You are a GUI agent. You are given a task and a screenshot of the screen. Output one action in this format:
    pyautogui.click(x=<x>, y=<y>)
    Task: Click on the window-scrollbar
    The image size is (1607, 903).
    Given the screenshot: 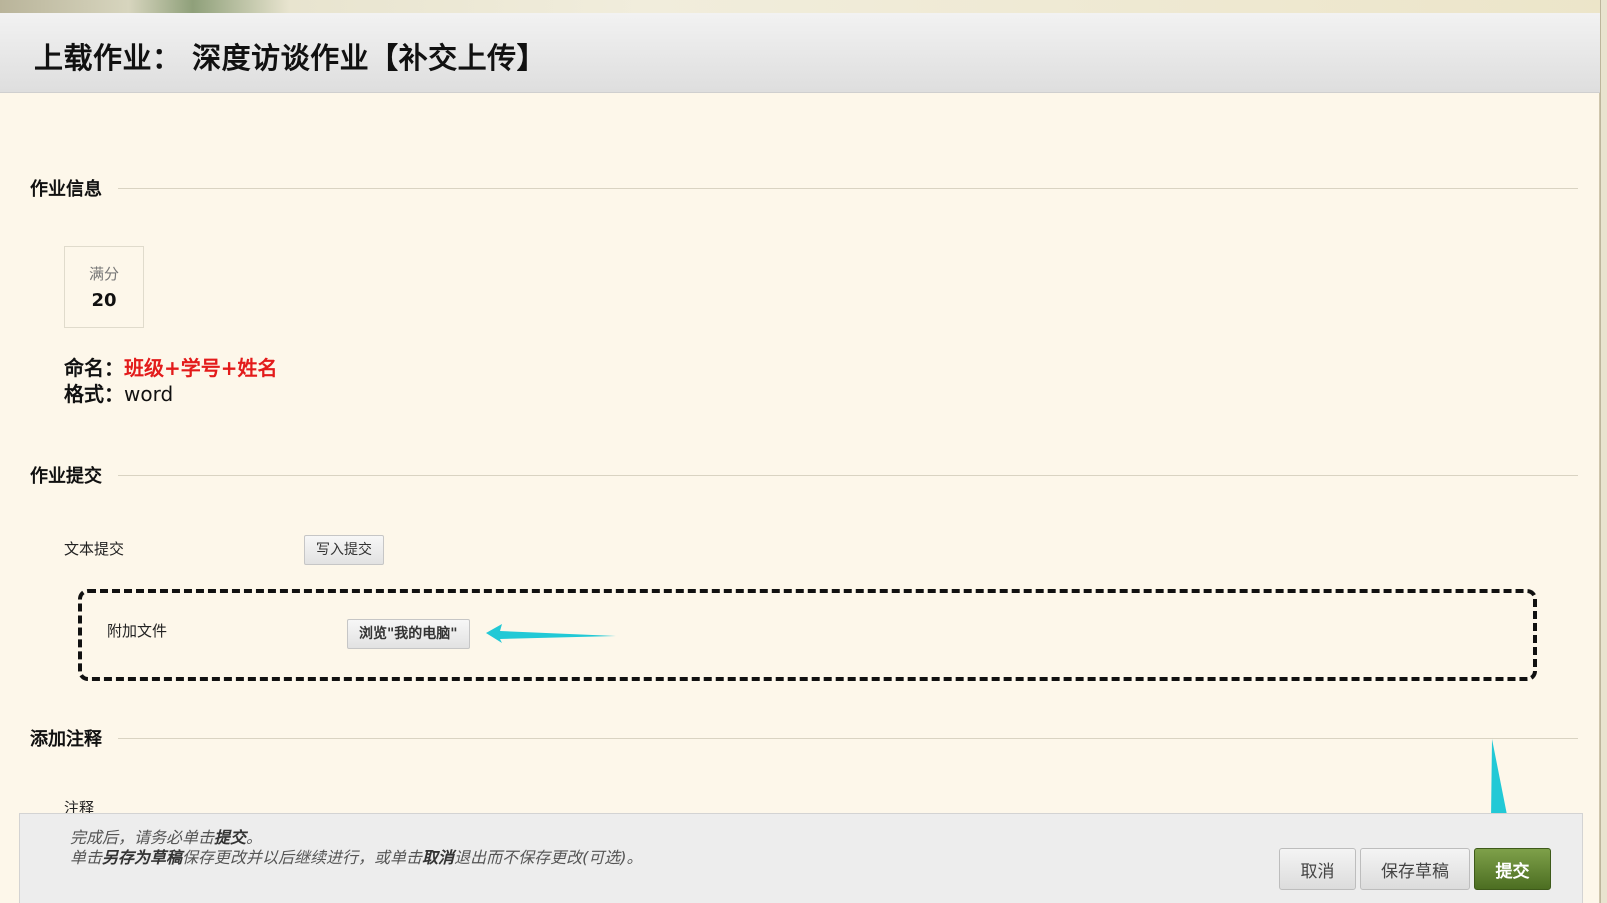 What is the action you would take?
    pyautogui.click(x=1603, y=451)
    